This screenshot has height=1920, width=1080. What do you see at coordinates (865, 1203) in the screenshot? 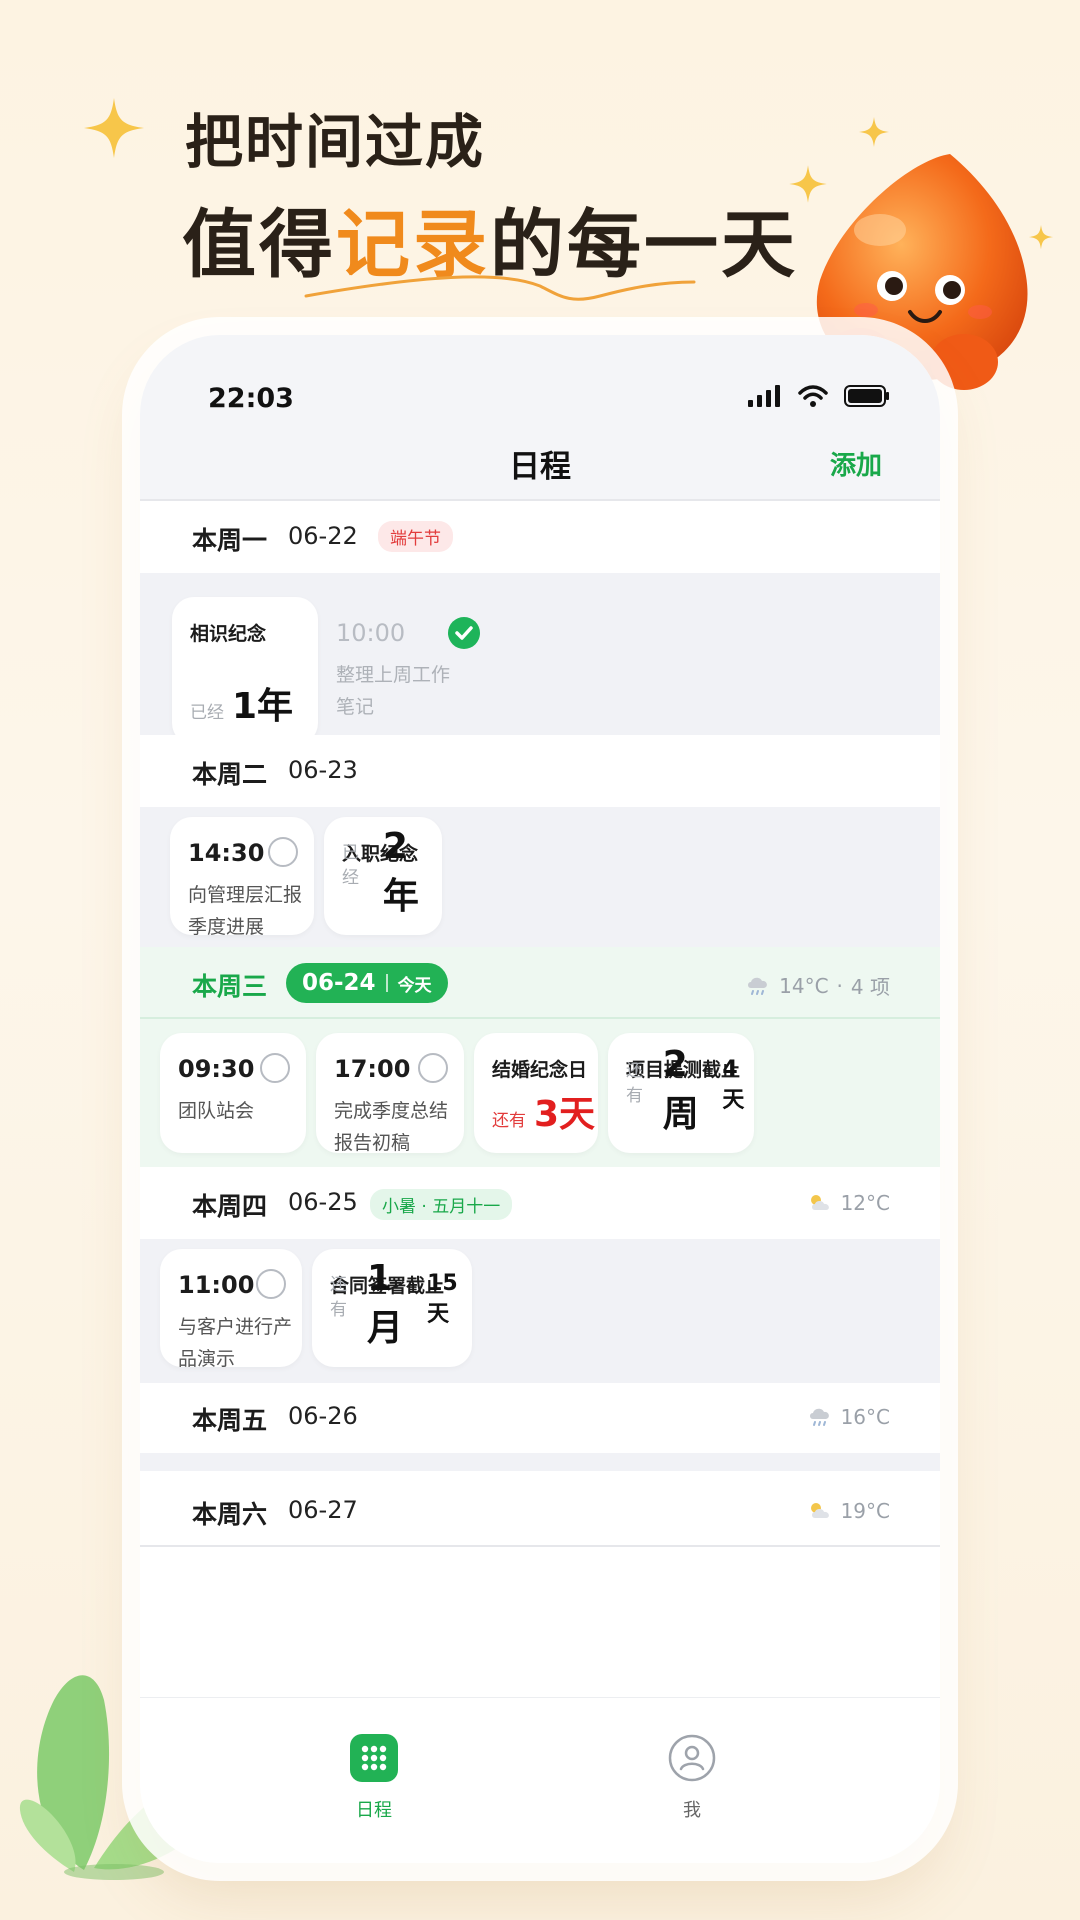
I see `weather-temp: 12°C` at bounding box center [865, 1203].